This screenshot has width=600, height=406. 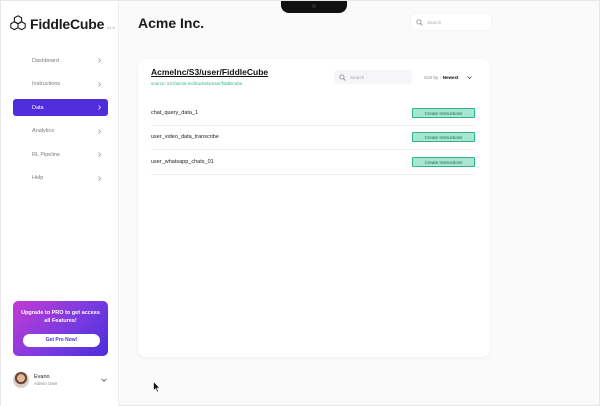 What do you see at coordinates (60, 107) in the screenshot?
I see `sidebar-item-data: Data` at bounding box center [60, 107].